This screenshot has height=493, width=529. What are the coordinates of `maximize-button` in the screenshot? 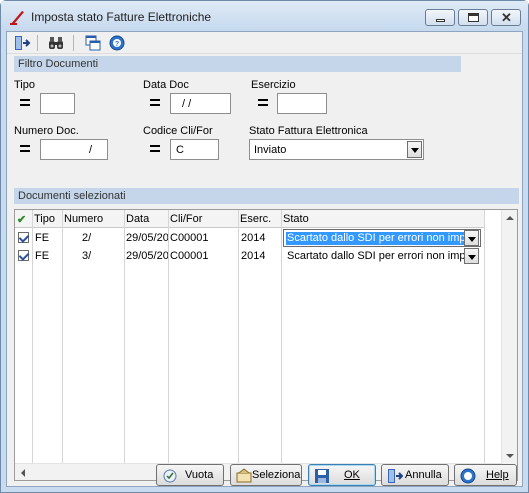 It's located at (473, 17).